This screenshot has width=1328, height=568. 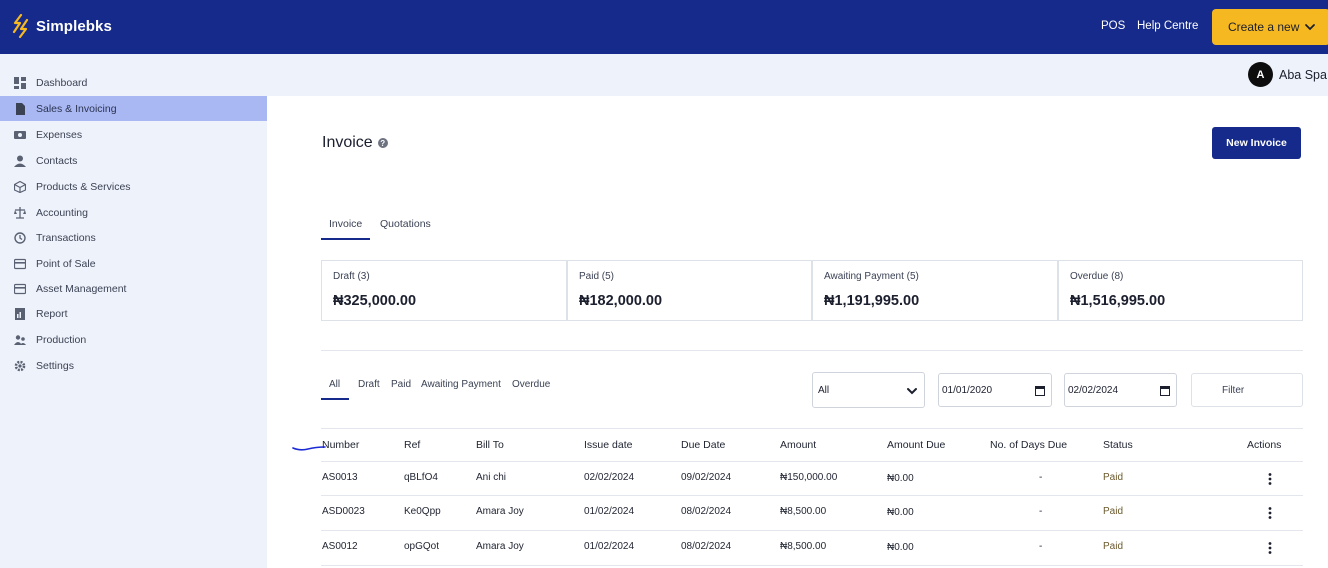 I want to click on cell-ref: Ke0Qpp, so click(x=422, y=511).